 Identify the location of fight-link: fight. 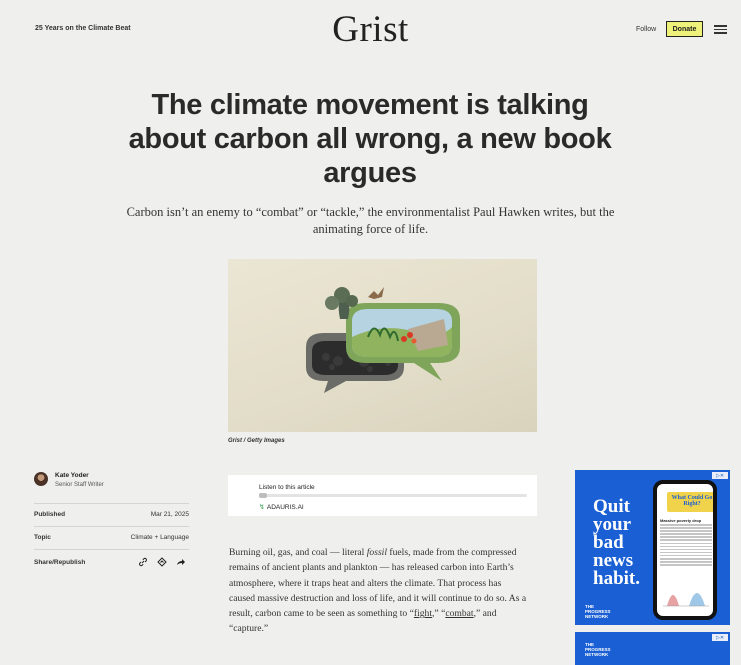
(423, 613).